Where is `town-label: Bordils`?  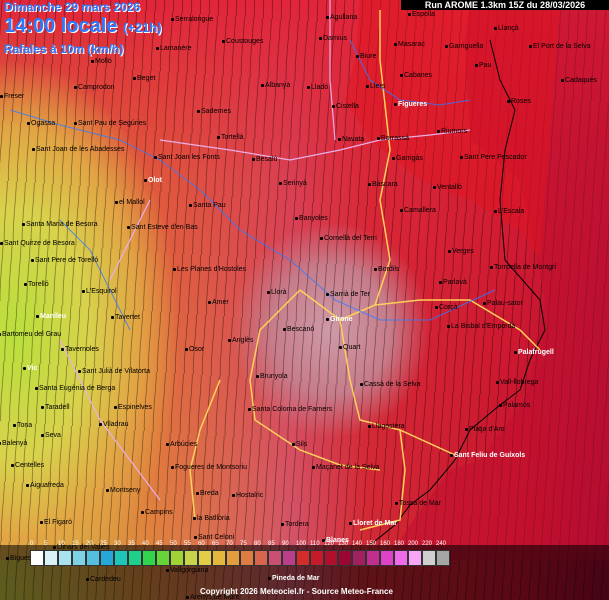 town-label: Bordils is located at coordinates (389, 269).